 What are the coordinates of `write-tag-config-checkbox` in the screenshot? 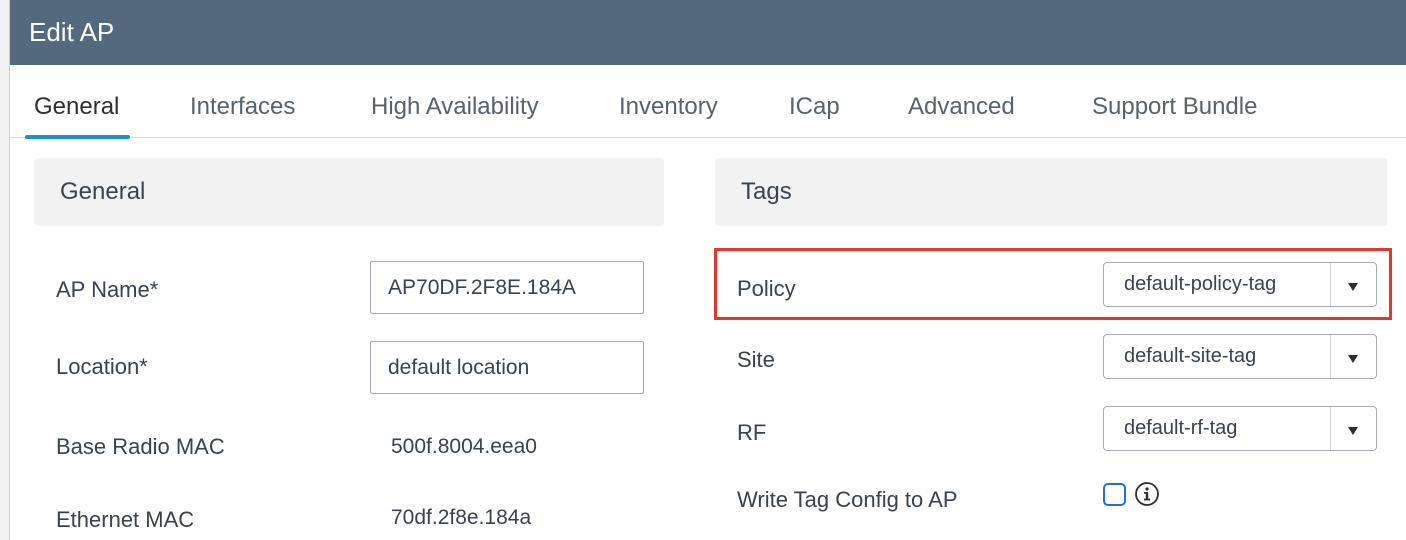 It's located at (1114, 494).